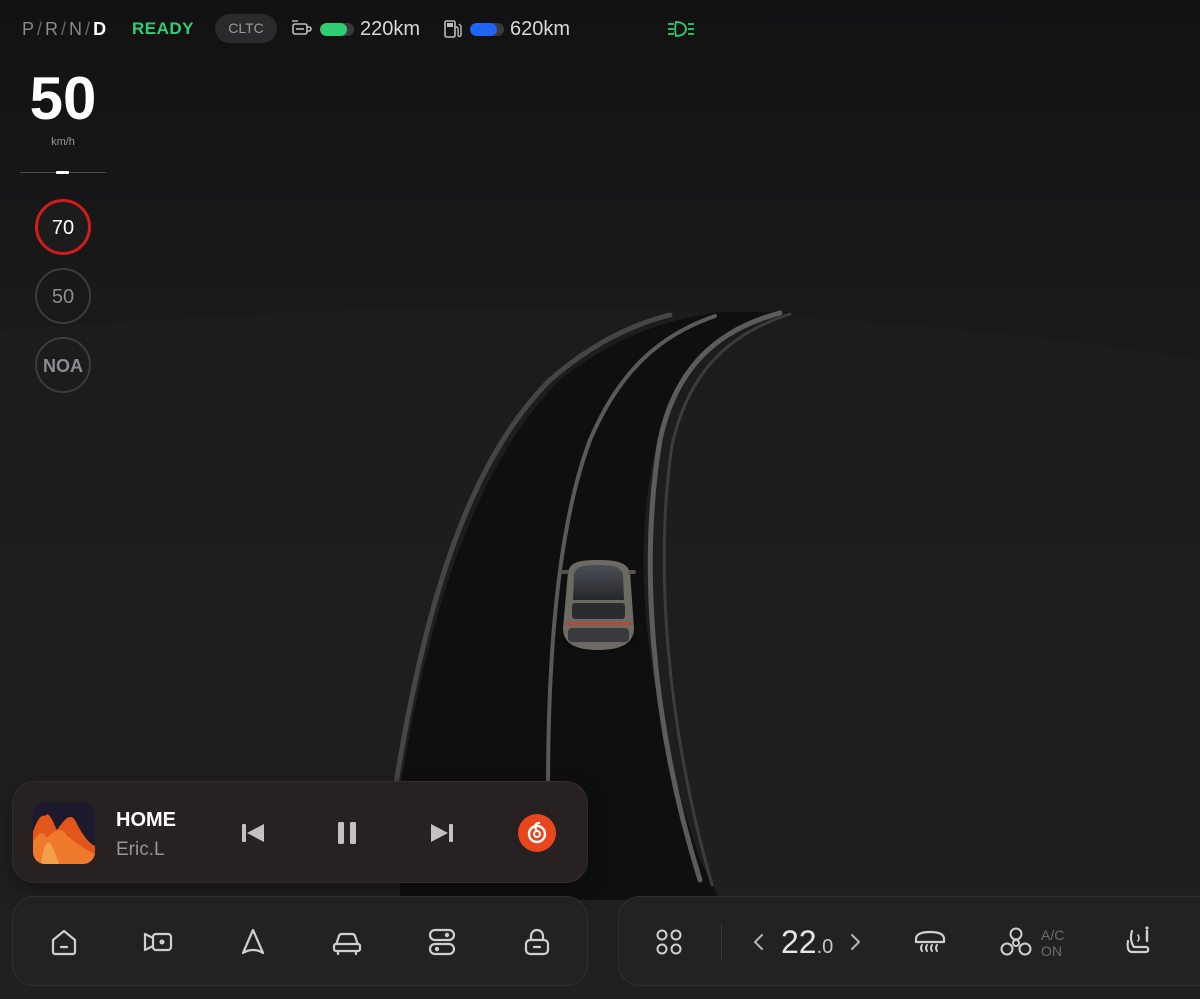 The height and width of the screenshot is (999, 1200). What do you see at coordinates (63, 227) in the screenshot?
I see `speed-limit-sign: 70` at bounding box center [63, 227].